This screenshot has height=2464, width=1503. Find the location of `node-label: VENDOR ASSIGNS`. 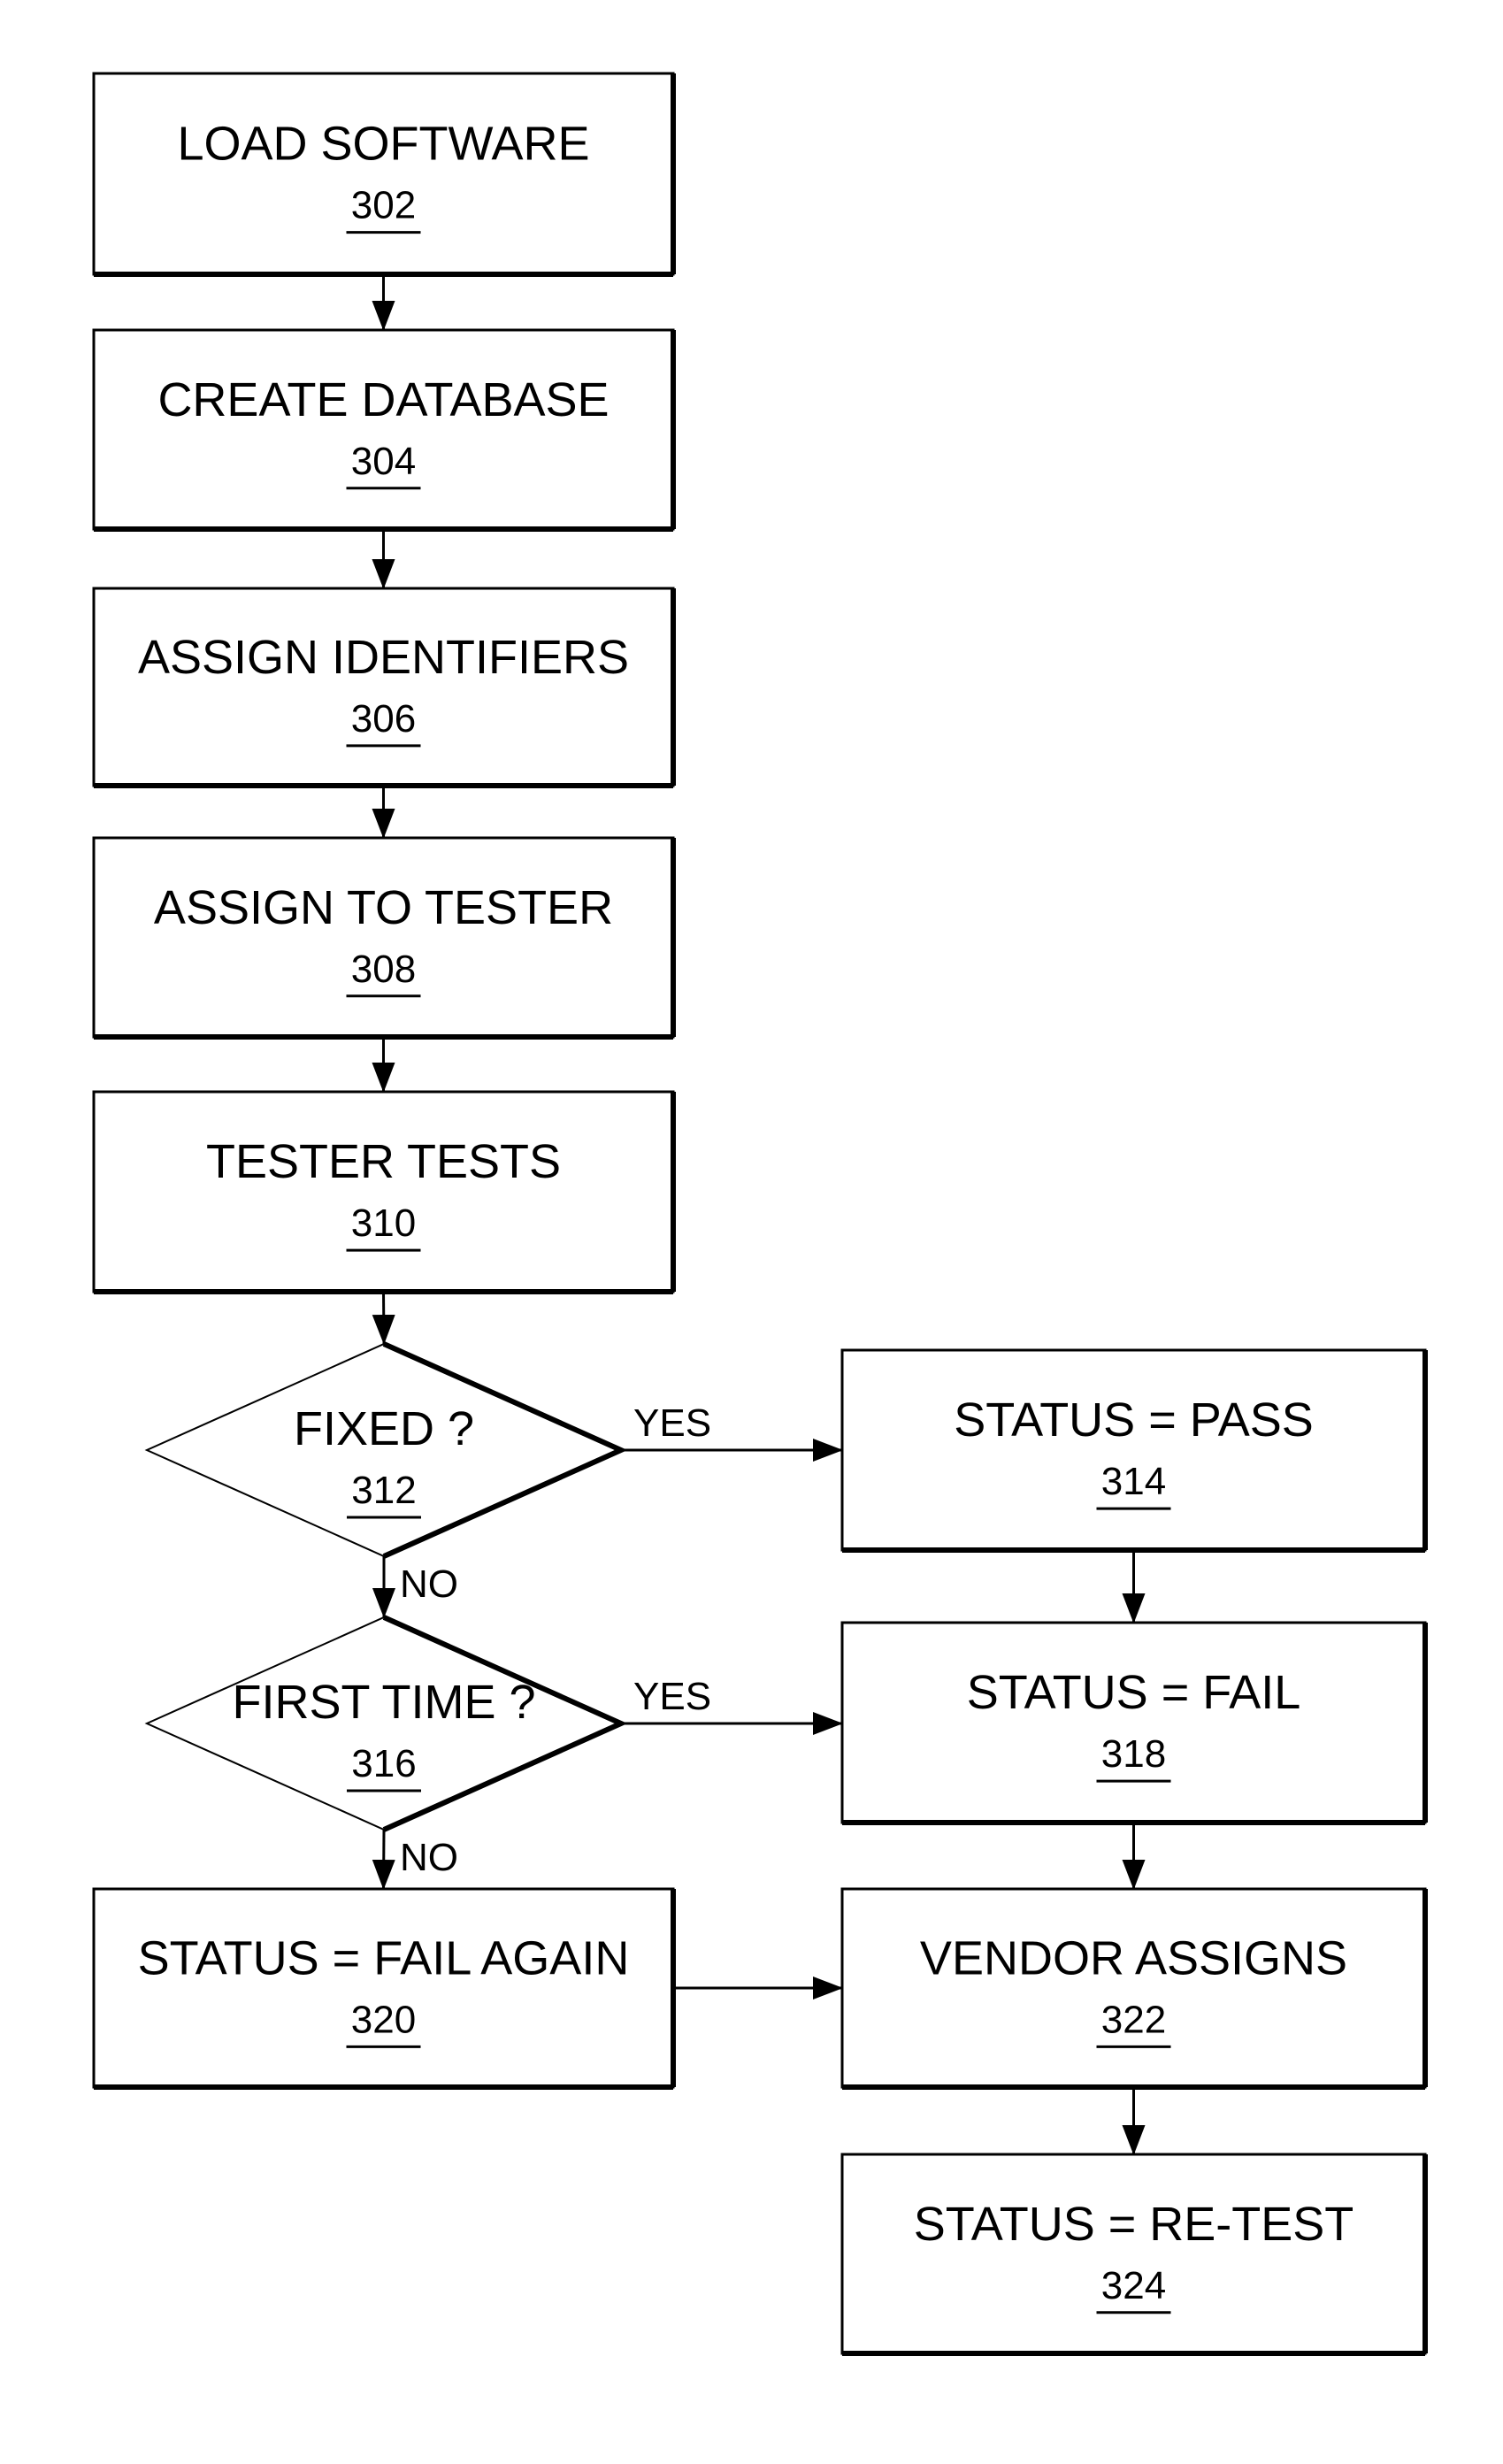

node-label: VENDOR ASSIGNS is located at coordinates (1133, 1957).